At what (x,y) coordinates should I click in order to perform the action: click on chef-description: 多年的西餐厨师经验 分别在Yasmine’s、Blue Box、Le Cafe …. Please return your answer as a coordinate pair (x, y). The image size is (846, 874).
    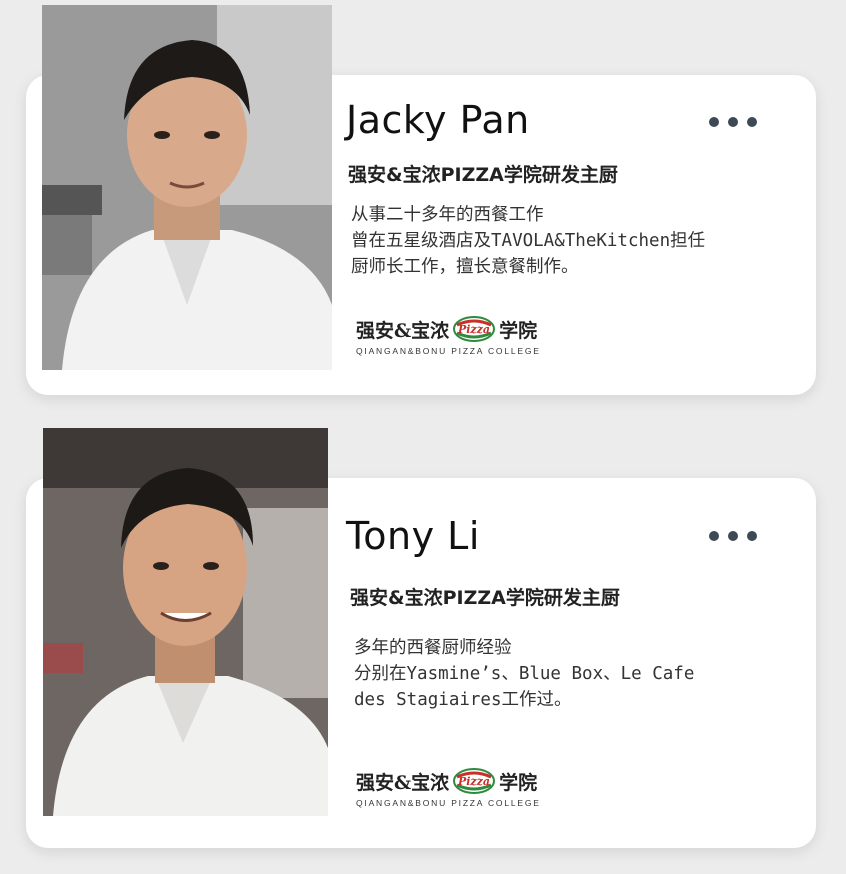
    Looking at the image, I should click on (524, 674).